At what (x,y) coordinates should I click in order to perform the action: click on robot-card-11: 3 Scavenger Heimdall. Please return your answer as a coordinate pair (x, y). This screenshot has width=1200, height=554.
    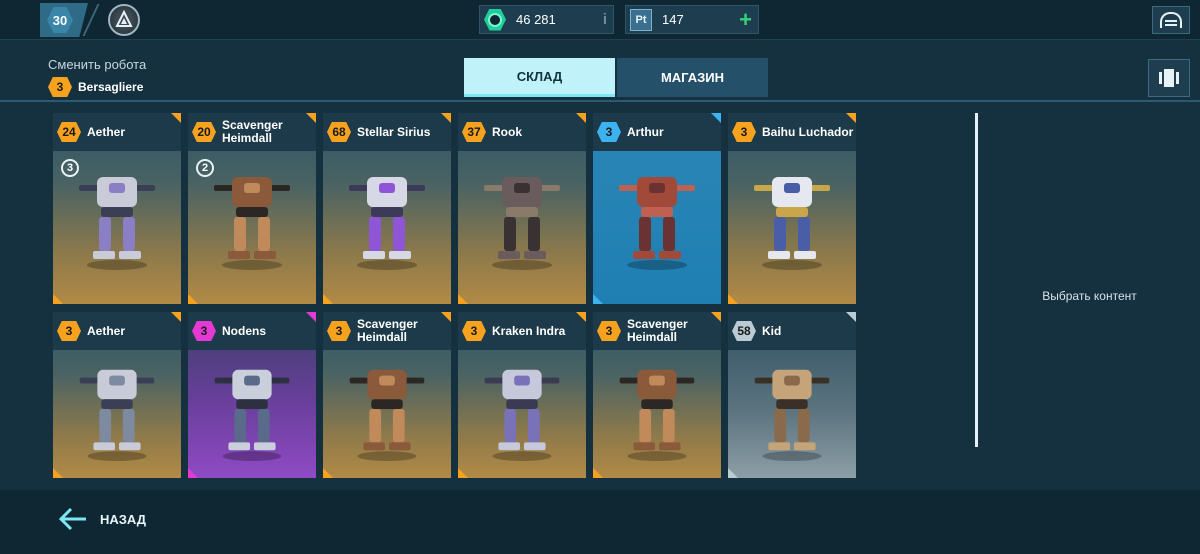
    Looking at the image, I should click on (657, 395).